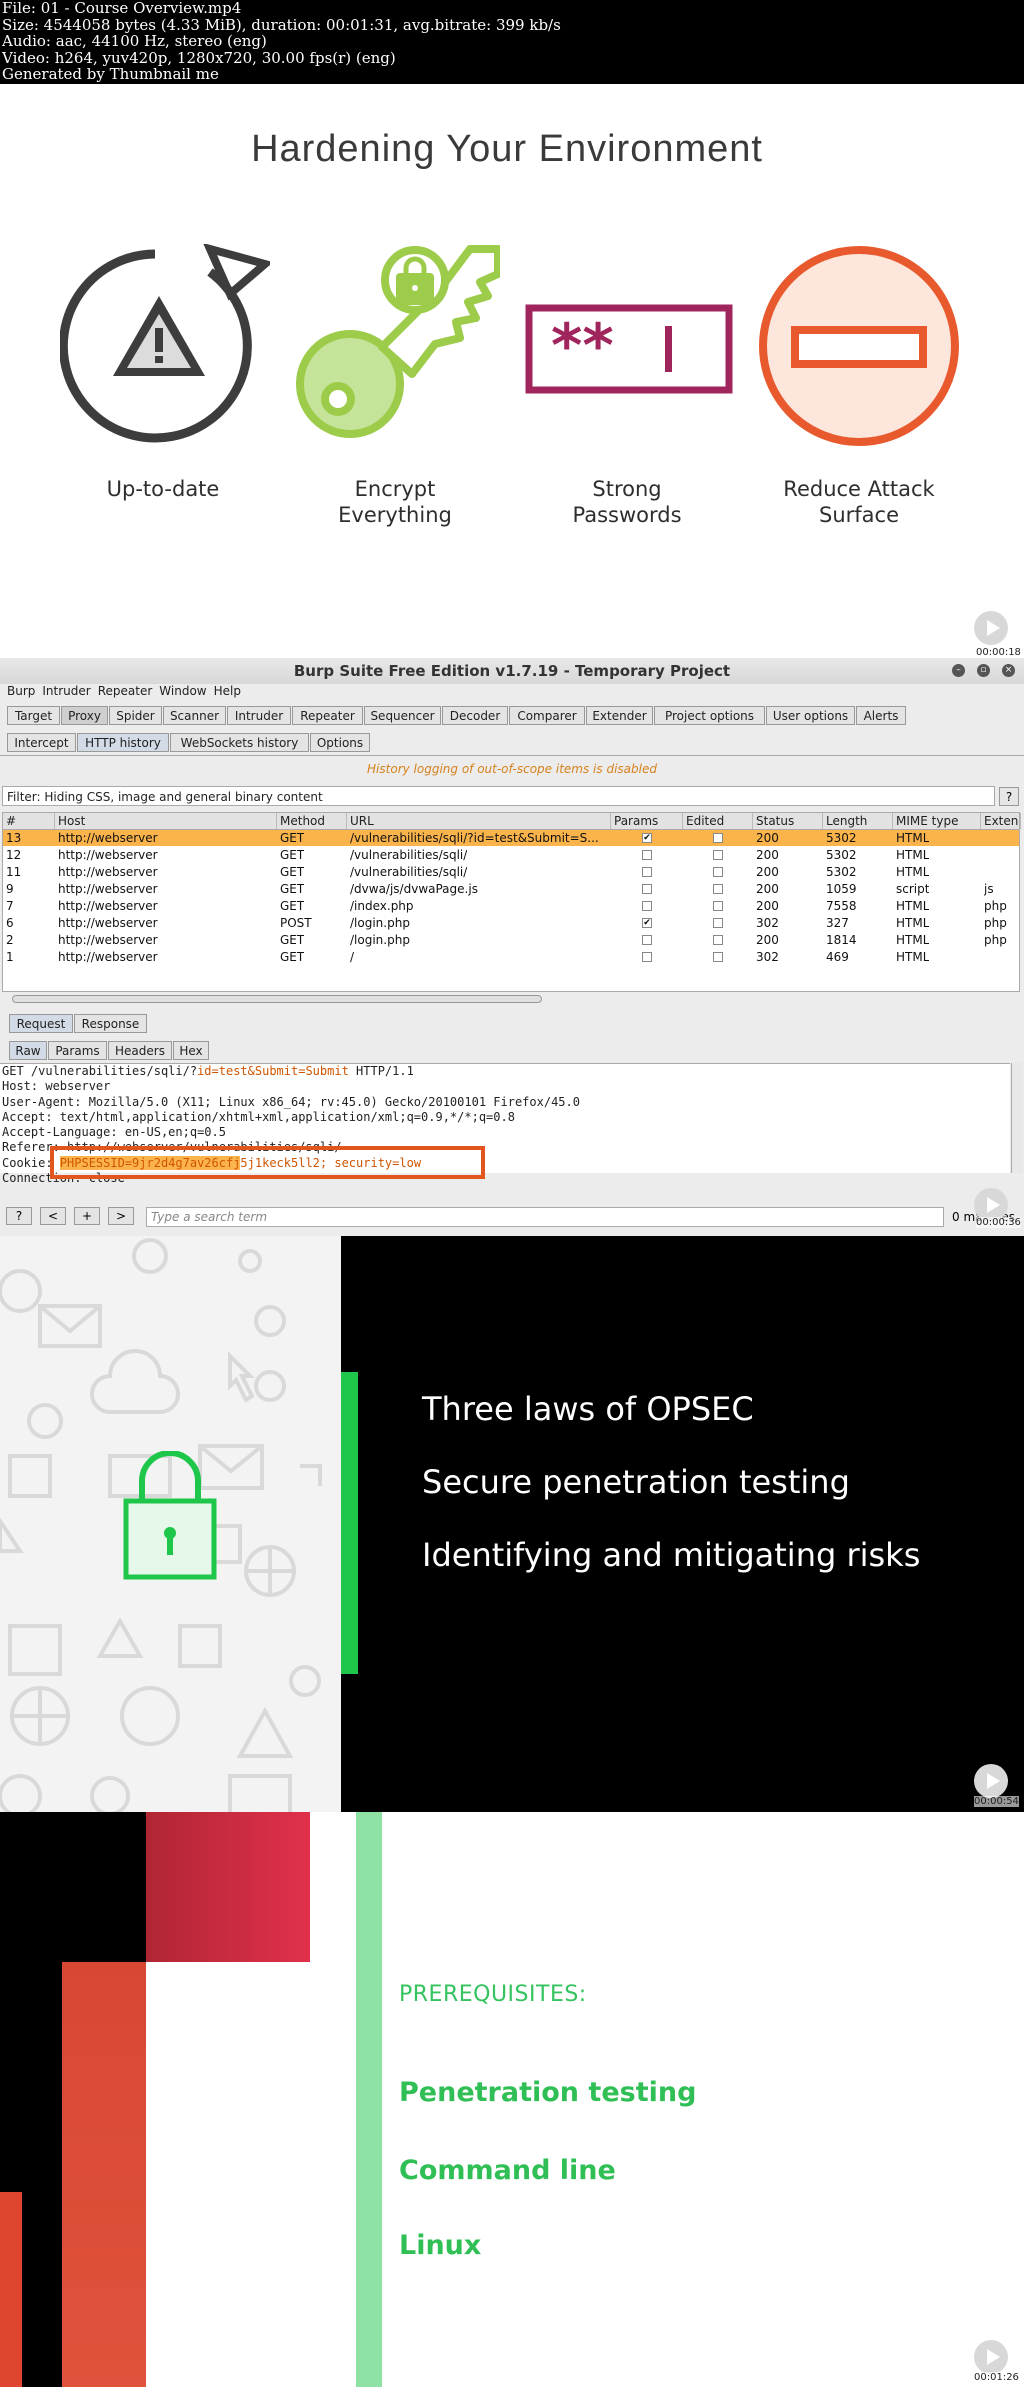  What do you see at coordinates (996, 1801) in the screenshot?
I see `timestamp: 00:00:54` at bounding box center [996, 1801].